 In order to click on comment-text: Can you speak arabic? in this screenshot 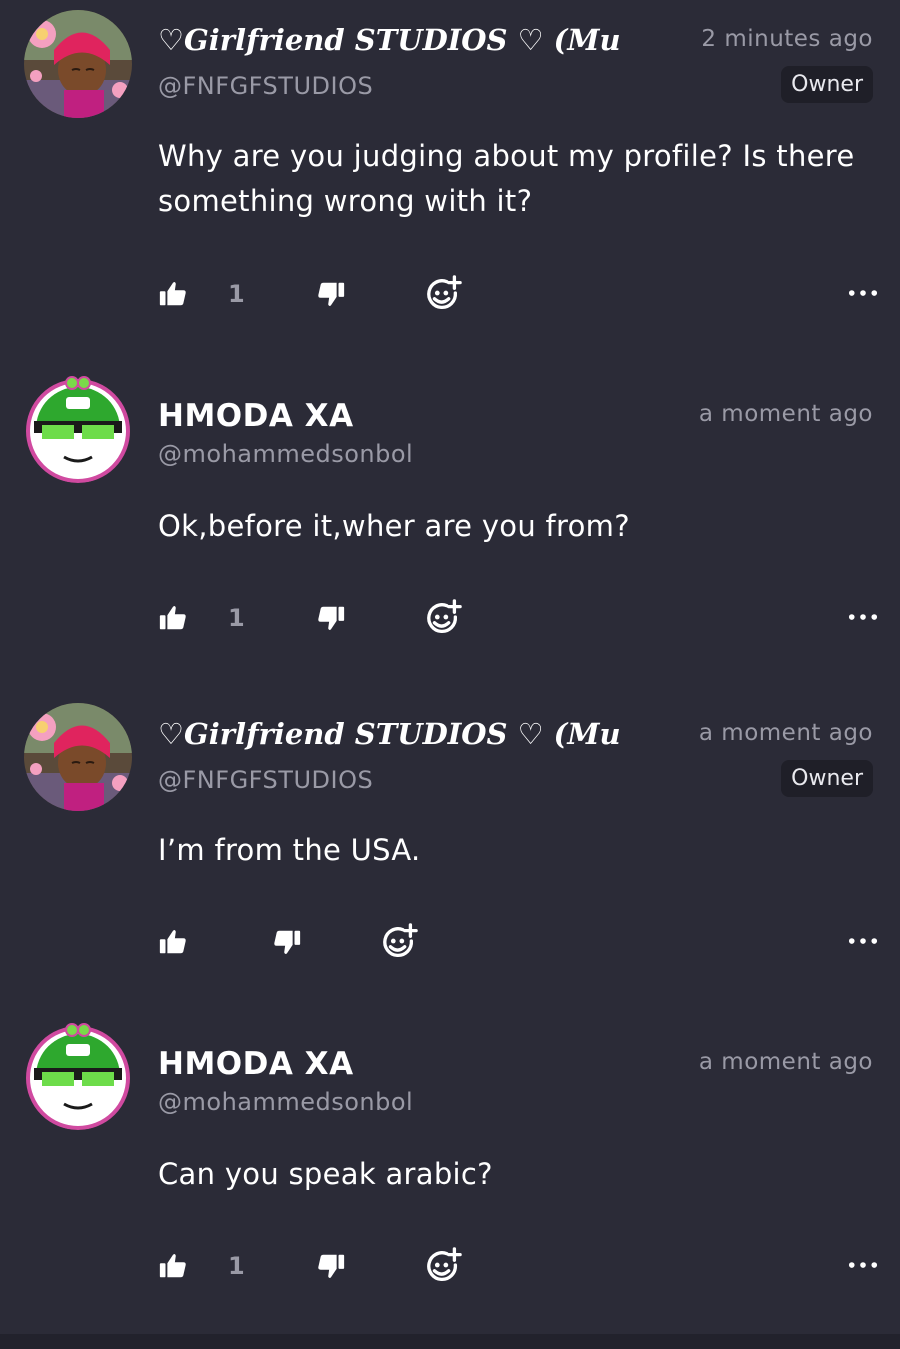, I will do `click(325, 1174)`.